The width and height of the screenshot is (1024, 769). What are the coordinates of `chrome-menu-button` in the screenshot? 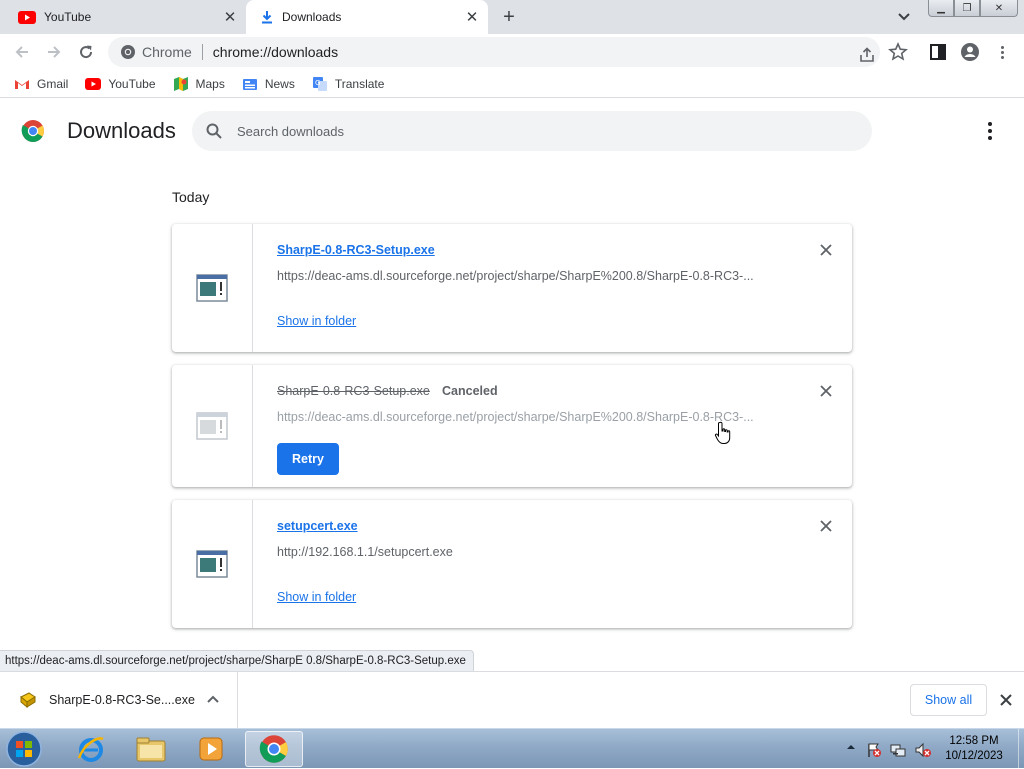 It's located at (1002, 52).